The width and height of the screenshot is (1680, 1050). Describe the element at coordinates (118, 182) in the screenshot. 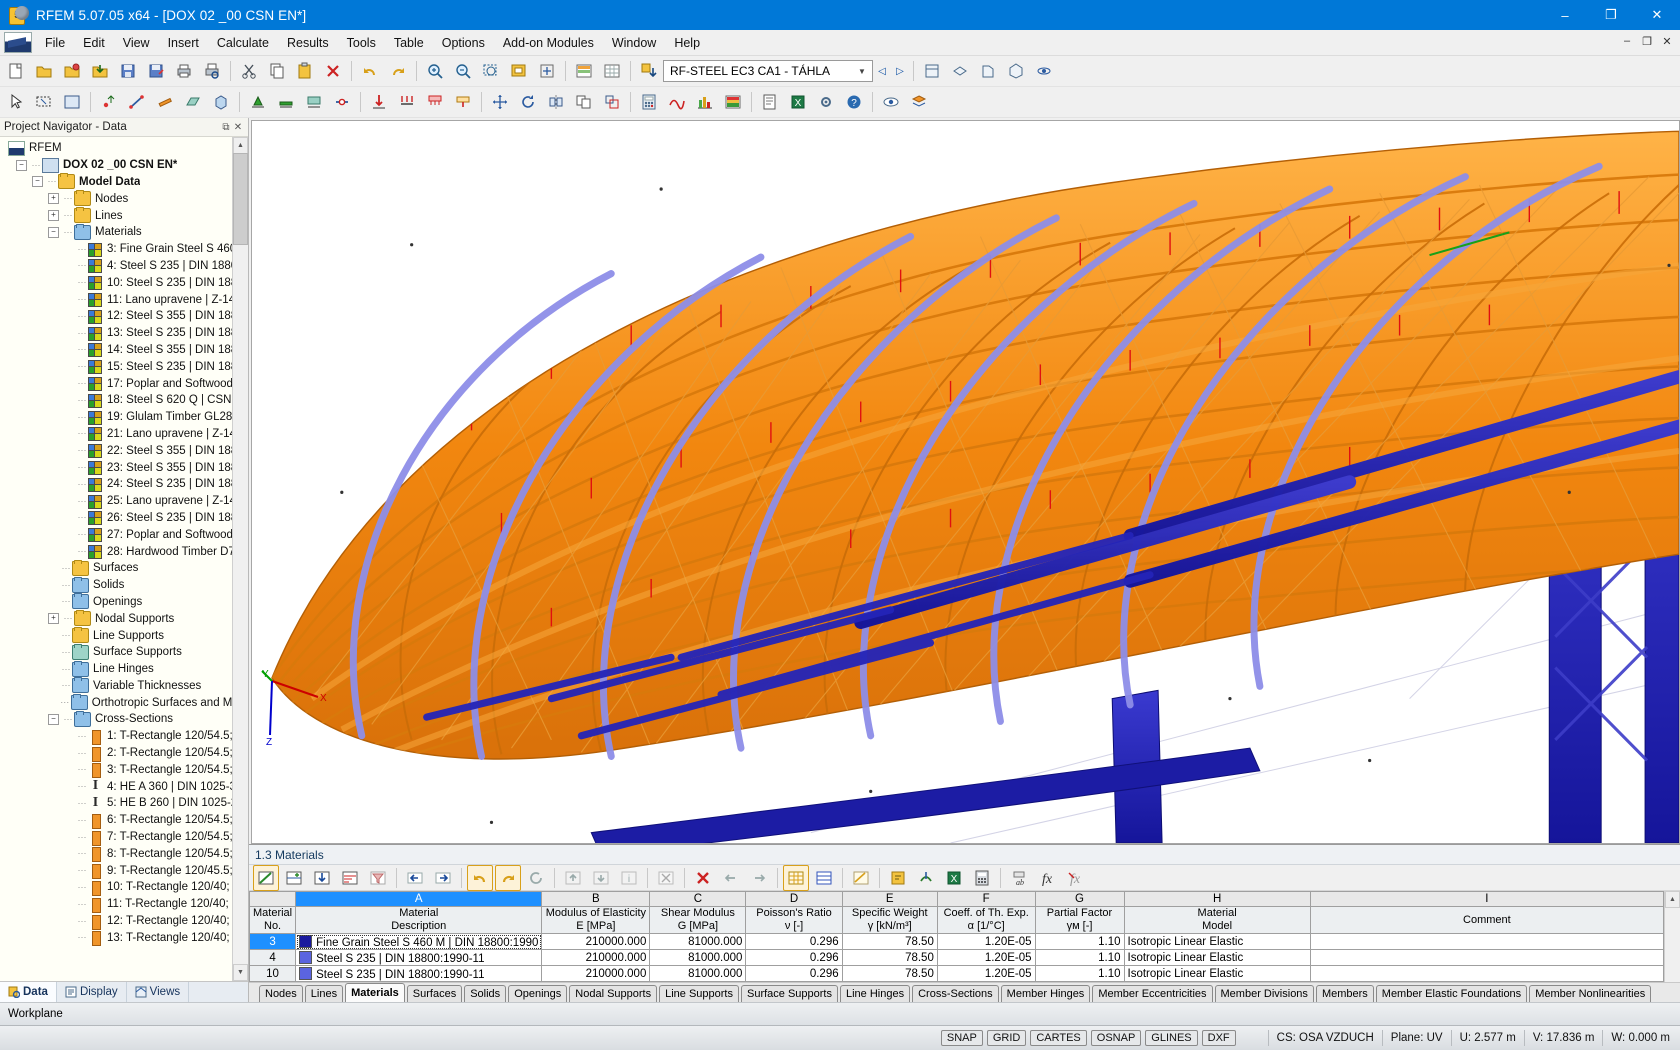

I see `tree-item-model-data: − ⋯ Model Data` at that location.